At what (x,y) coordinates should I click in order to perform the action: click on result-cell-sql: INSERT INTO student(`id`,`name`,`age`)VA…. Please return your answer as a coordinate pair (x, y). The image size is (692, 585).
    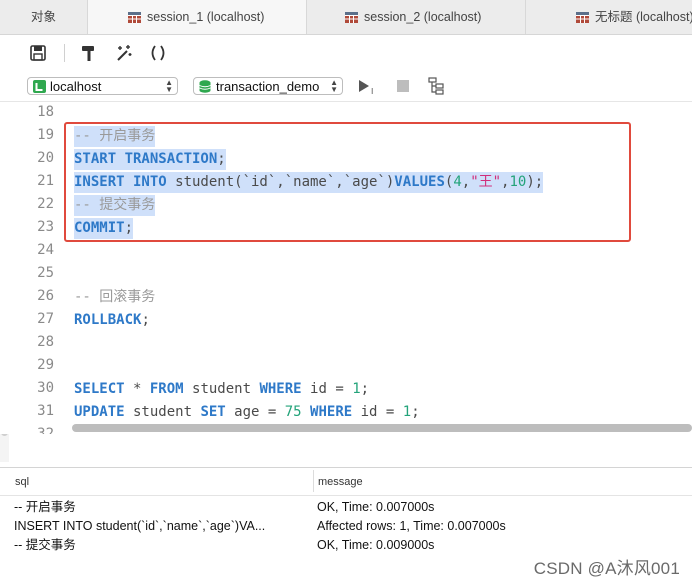
    Looking at the image, I should click on (161, 526).